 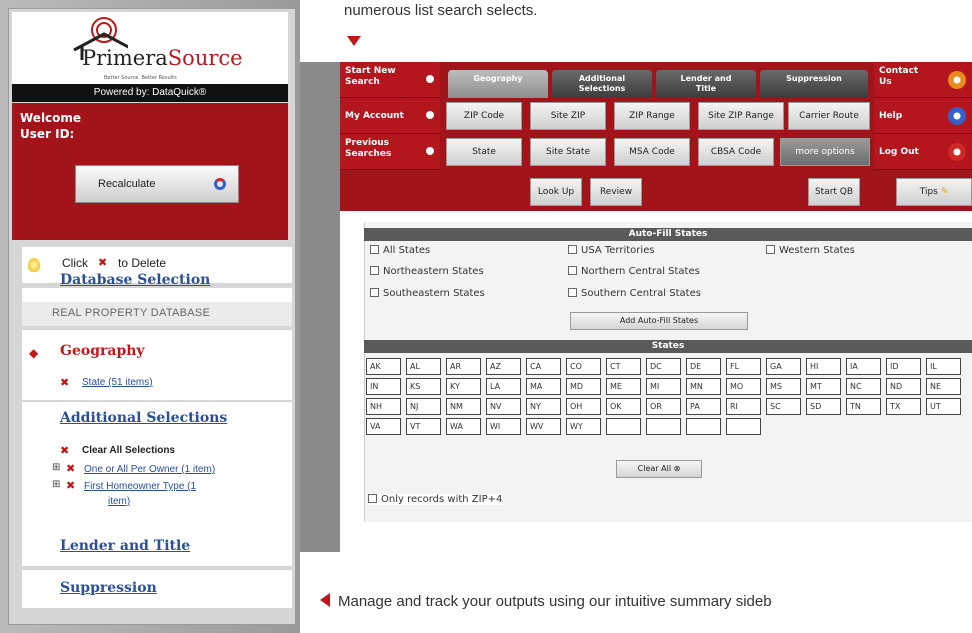 I want to click on auto-fill-option: Southeastern States, so click(x=427, y=293).